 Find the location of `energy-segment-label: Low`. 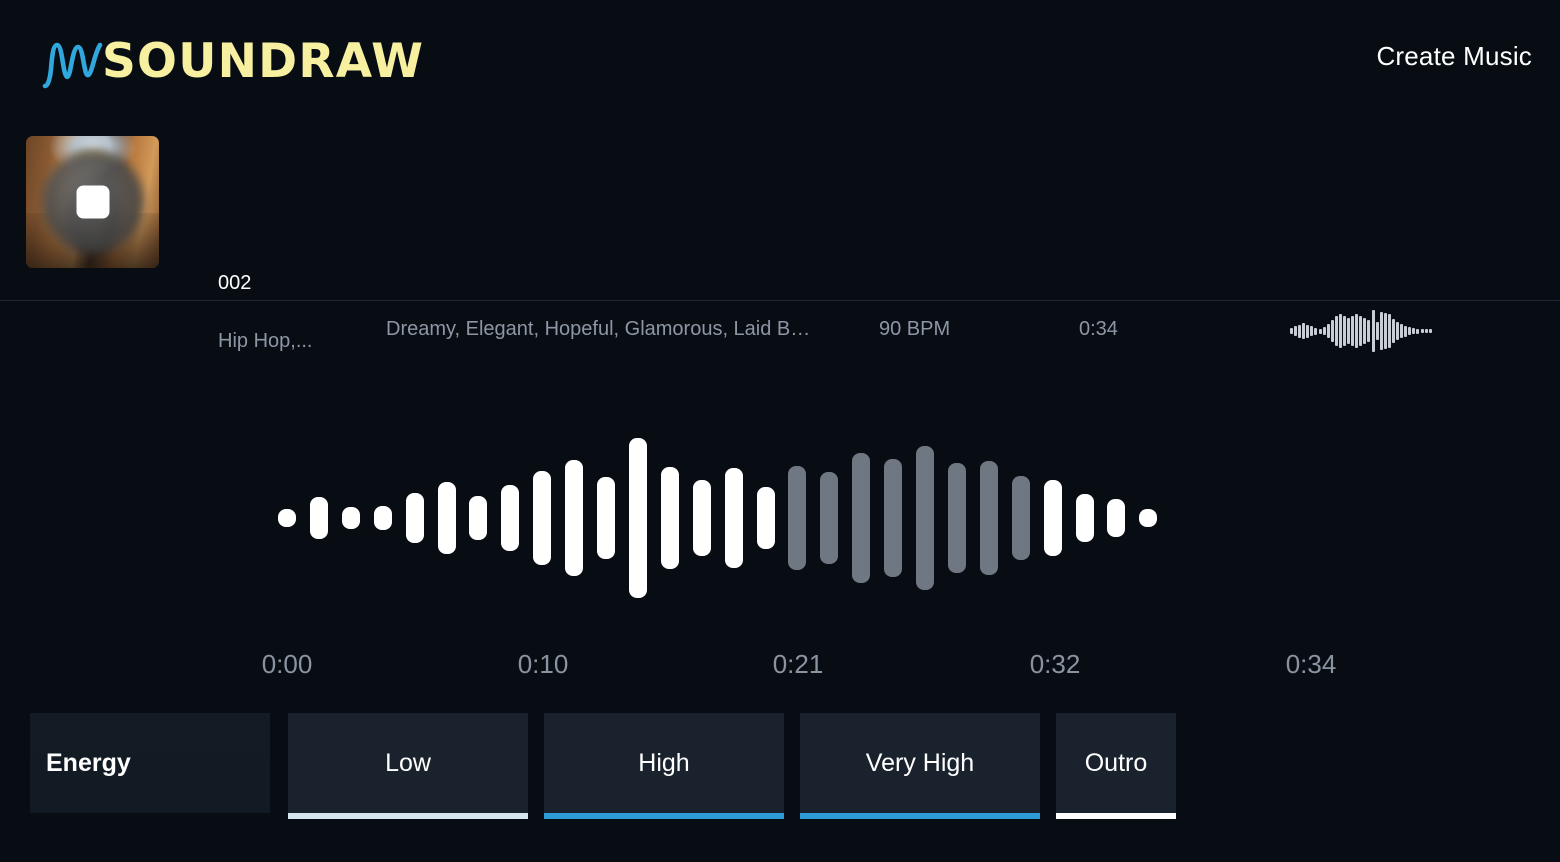

energy-segment-label: Low is located at coordinates (408, 762).